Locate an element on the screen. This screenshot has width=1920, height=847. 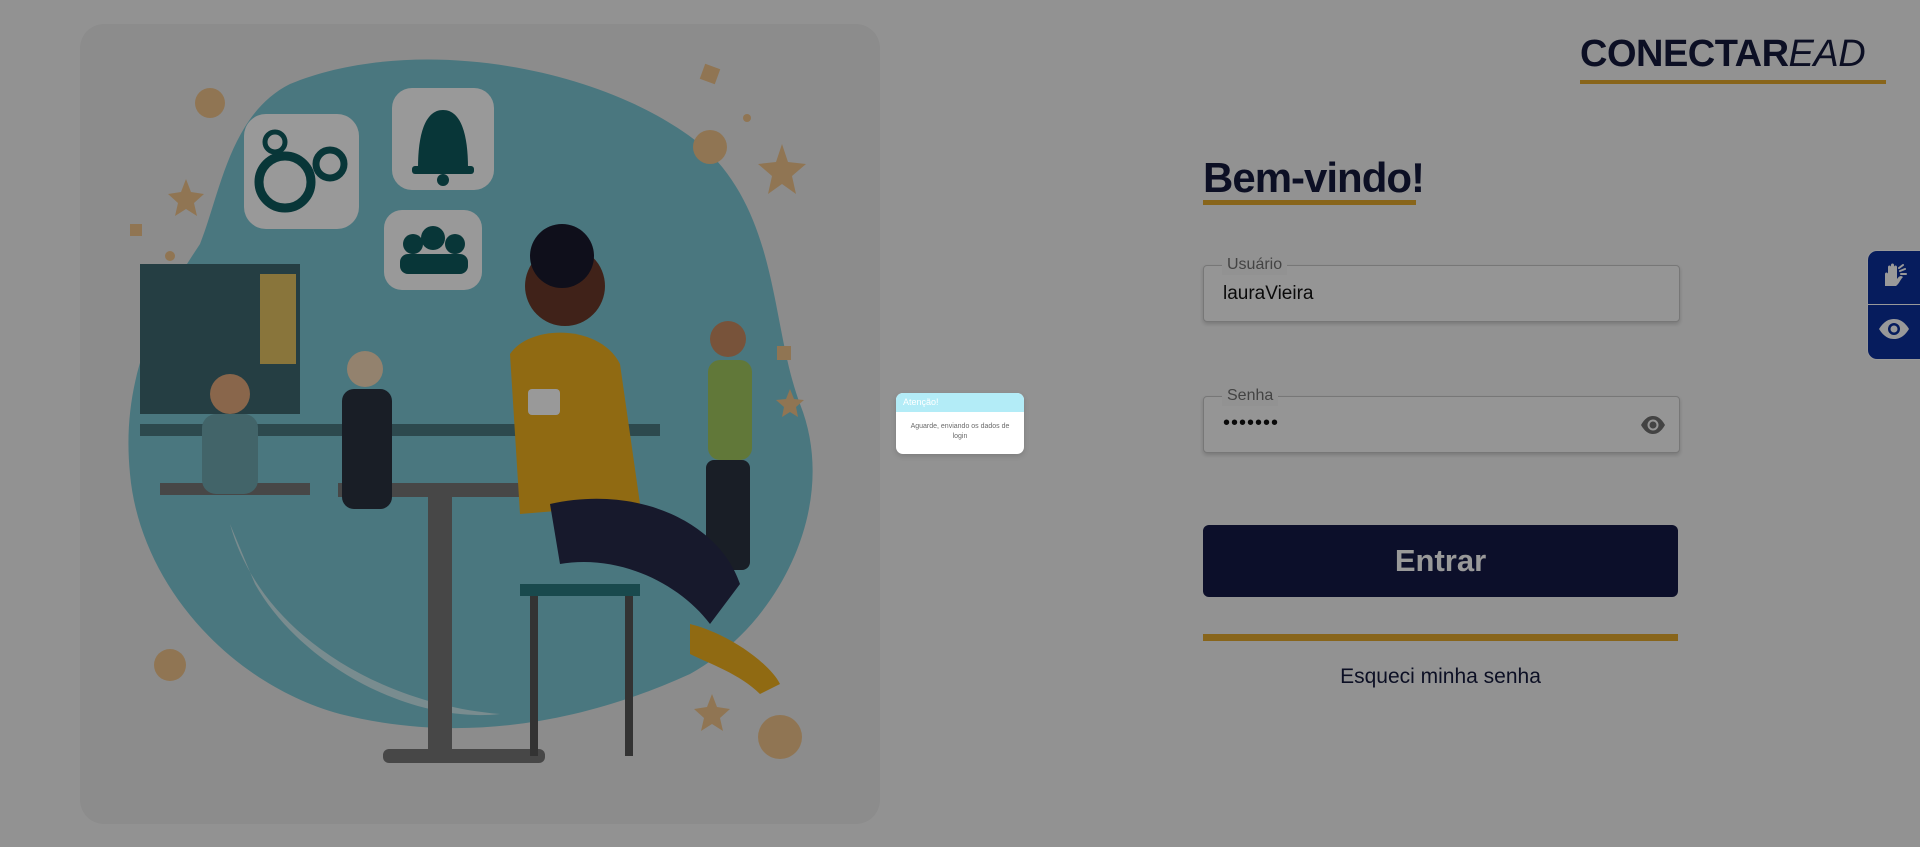
toast-title: Atenção! is located at coordinates (960, 402).